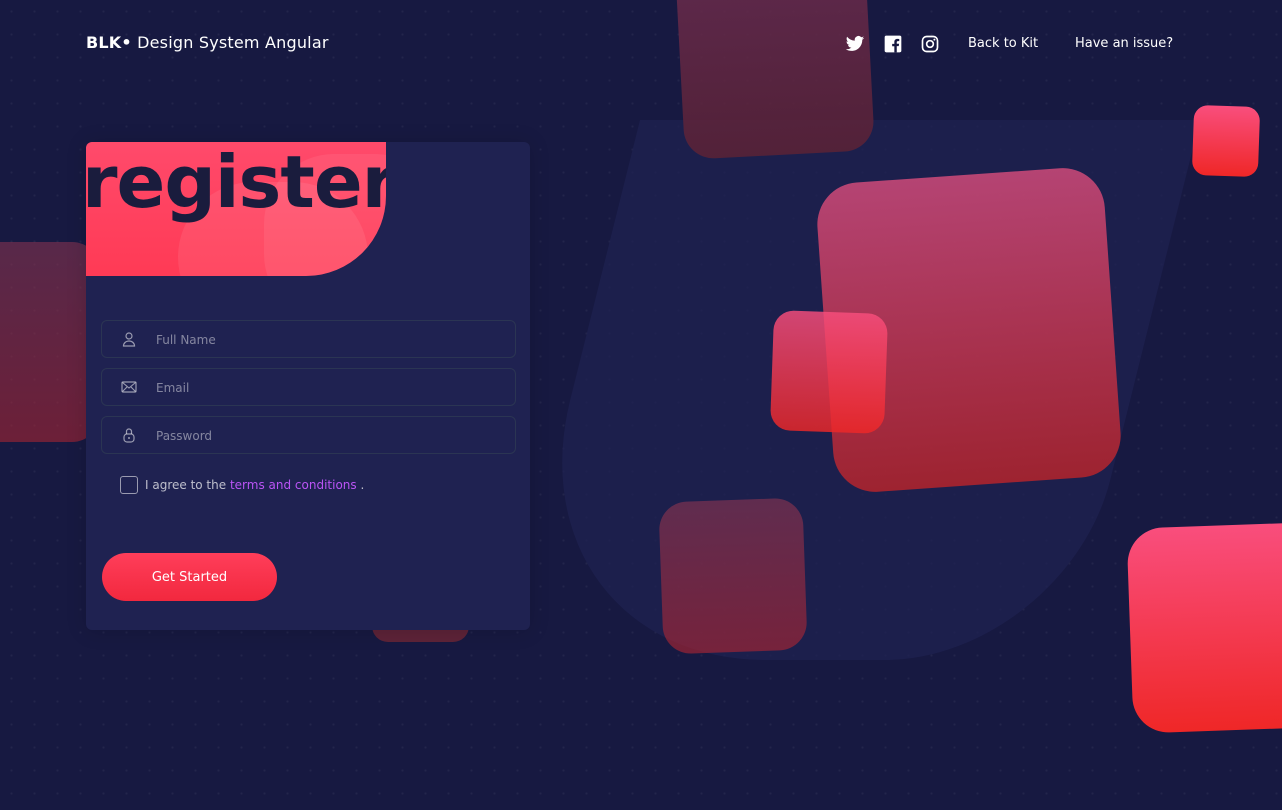 The width and height of the screenshot is (1282, 810). I want to click on nav-link-back-to-kit: Back to Kit, so click(1003, 43).